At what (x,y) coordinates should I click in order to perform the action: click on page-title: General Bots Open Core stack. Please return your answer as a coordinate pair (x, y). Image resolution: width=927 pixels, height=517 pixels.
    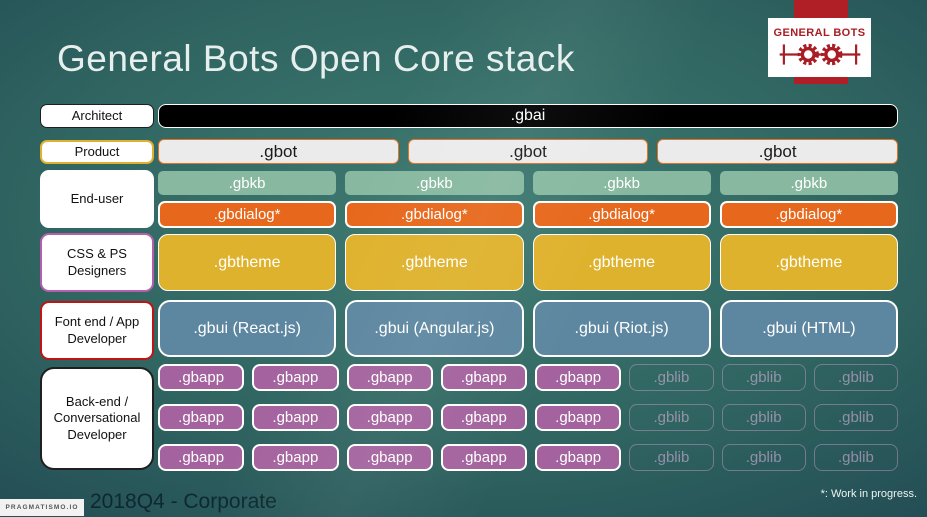
    Looking at the image, I should click on (316, 58).